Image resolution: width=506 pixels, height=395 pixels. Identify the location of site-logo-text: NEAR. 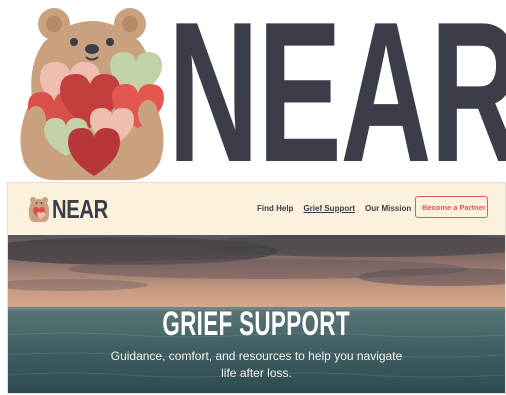
(80, 209).